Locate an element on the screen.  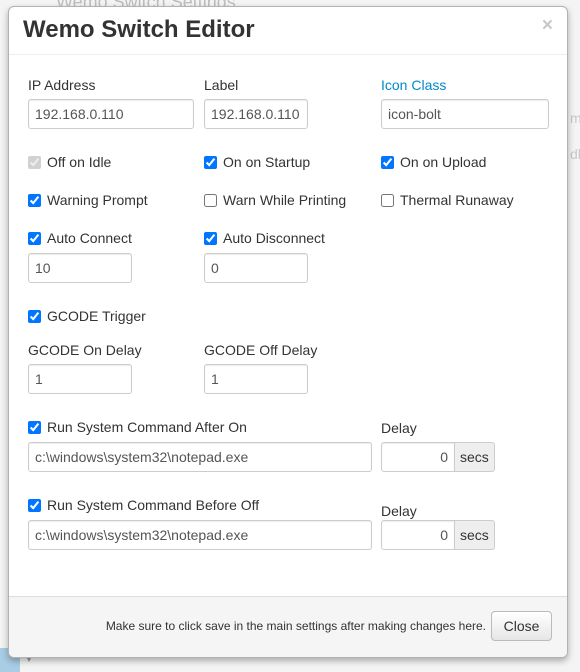
auto-connect-box is located at coordinates (34, 238).